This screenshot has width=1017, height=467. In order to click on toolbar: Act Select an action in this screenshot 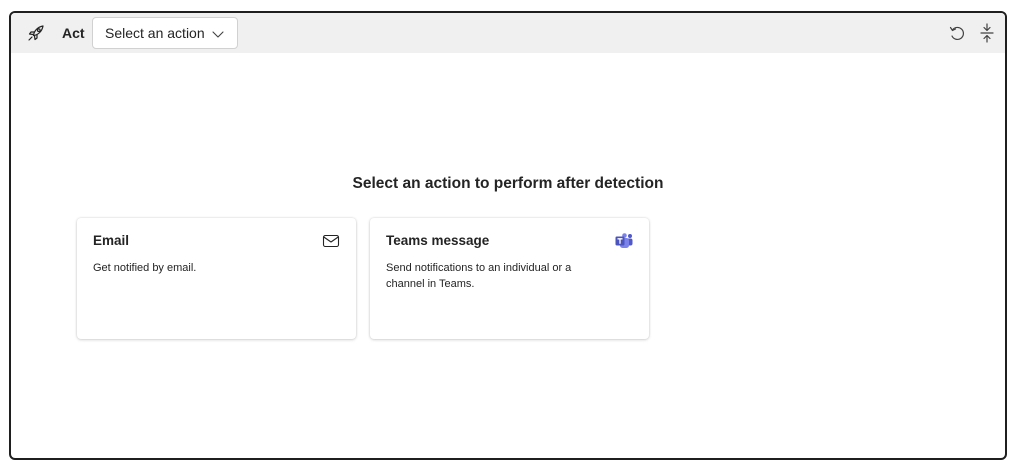, I will do `click(508, 33)`.